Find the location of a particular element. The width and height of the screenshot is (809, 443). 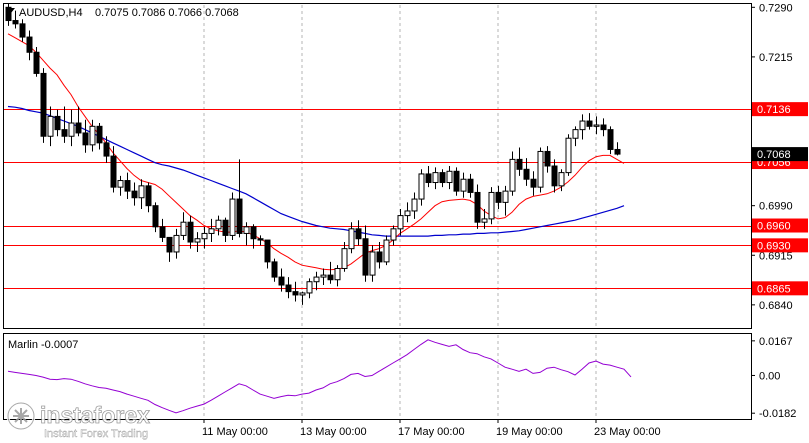

x-tick-label: 13 May 00:00 is located at coordinates (333, 432).